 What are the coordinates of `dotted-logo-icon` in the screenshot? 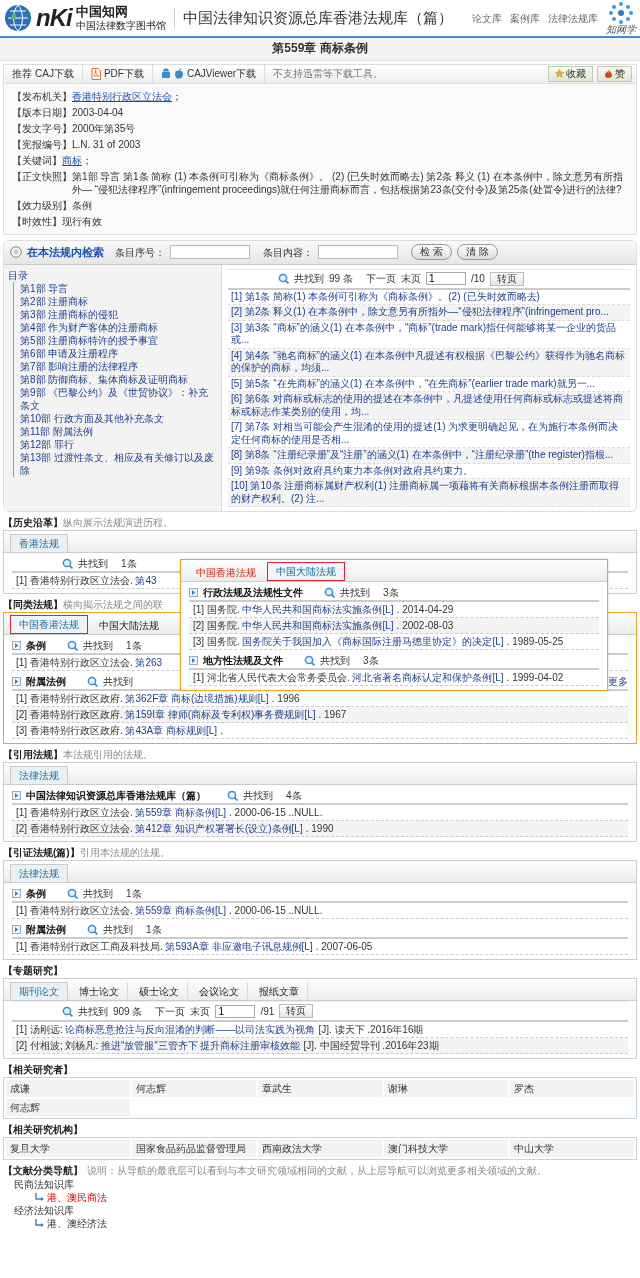 It's located at (621, 13).